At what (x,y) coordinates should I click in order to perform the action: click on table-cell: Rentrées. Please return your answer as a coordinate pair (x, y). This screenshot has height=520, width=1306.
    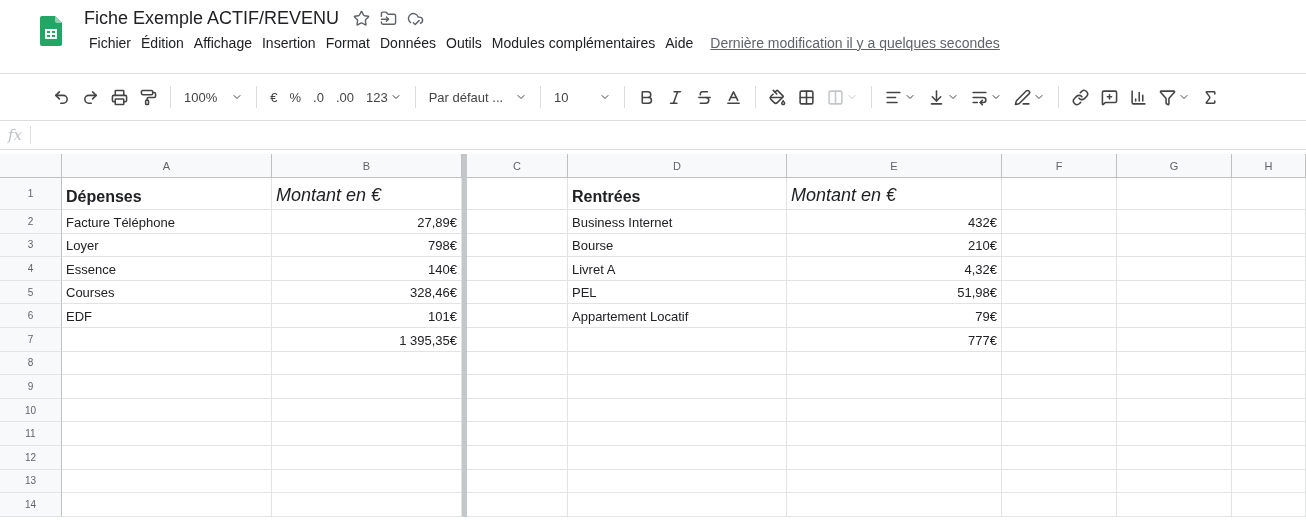
    Looking at the image, I should click on (677, 194).